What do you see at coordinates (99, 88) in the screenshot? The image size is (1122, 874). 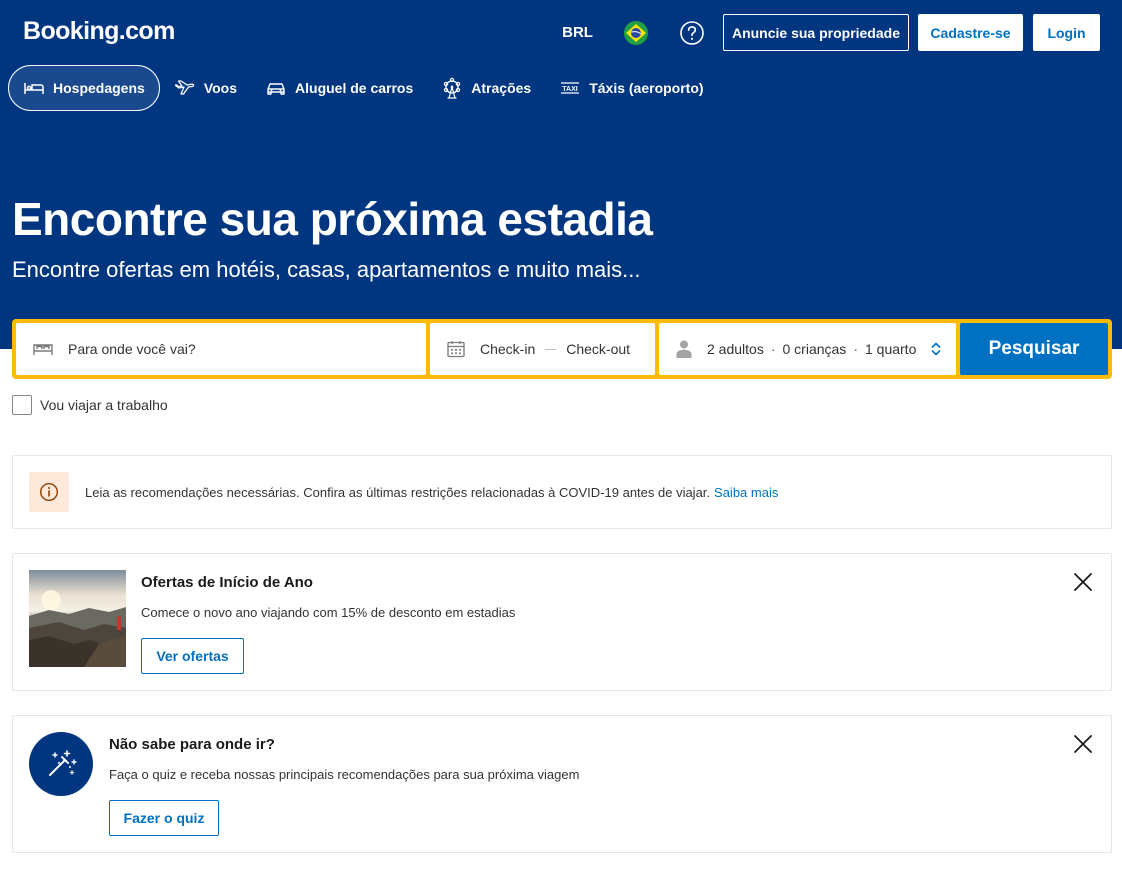 I see `nav-item-label: Hospedagens` at bounding box center [99, 88].